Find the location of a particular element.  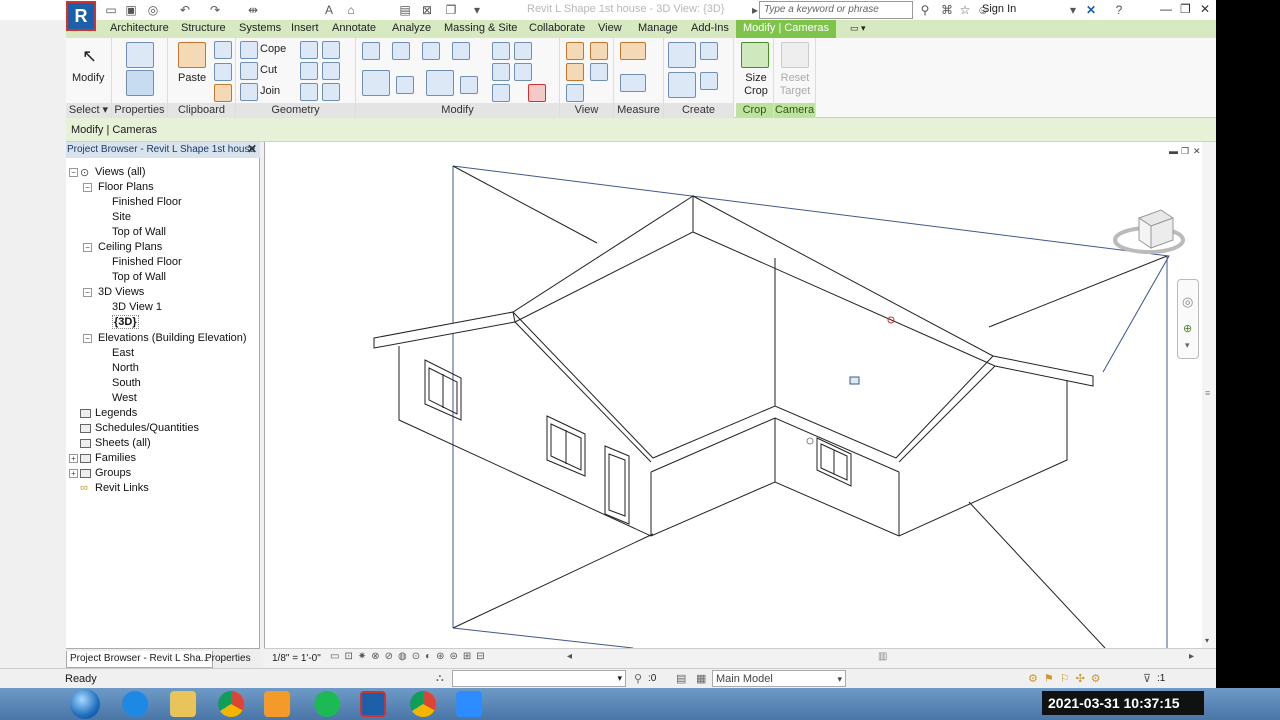

ribbon-toggle-icon: ▭ ▾ is located at coordinates (858, 28).